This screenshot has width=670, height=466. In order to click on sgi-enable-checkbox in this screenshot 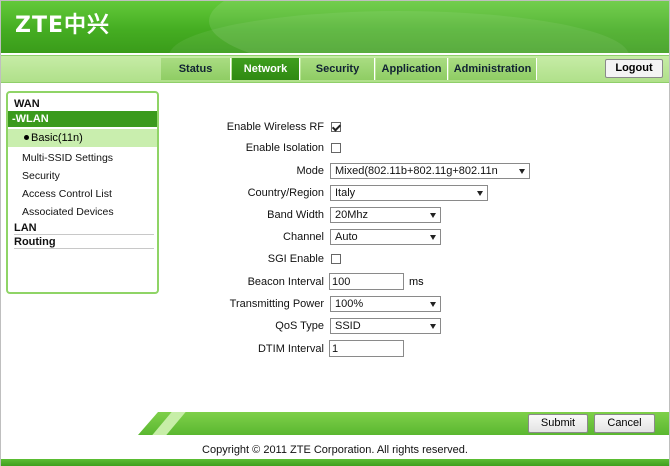, I will do `click(336, 259)`.